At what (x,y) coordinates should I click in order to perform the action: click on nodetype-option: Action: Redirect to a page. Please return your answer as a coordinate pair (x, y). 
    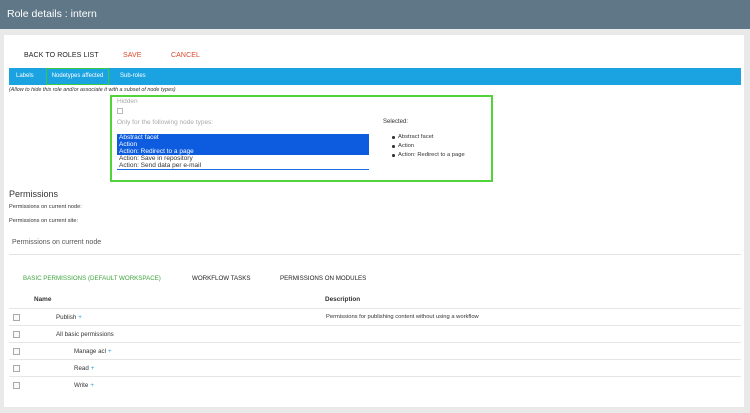
    Looking at the image, I should click on (243, 151).